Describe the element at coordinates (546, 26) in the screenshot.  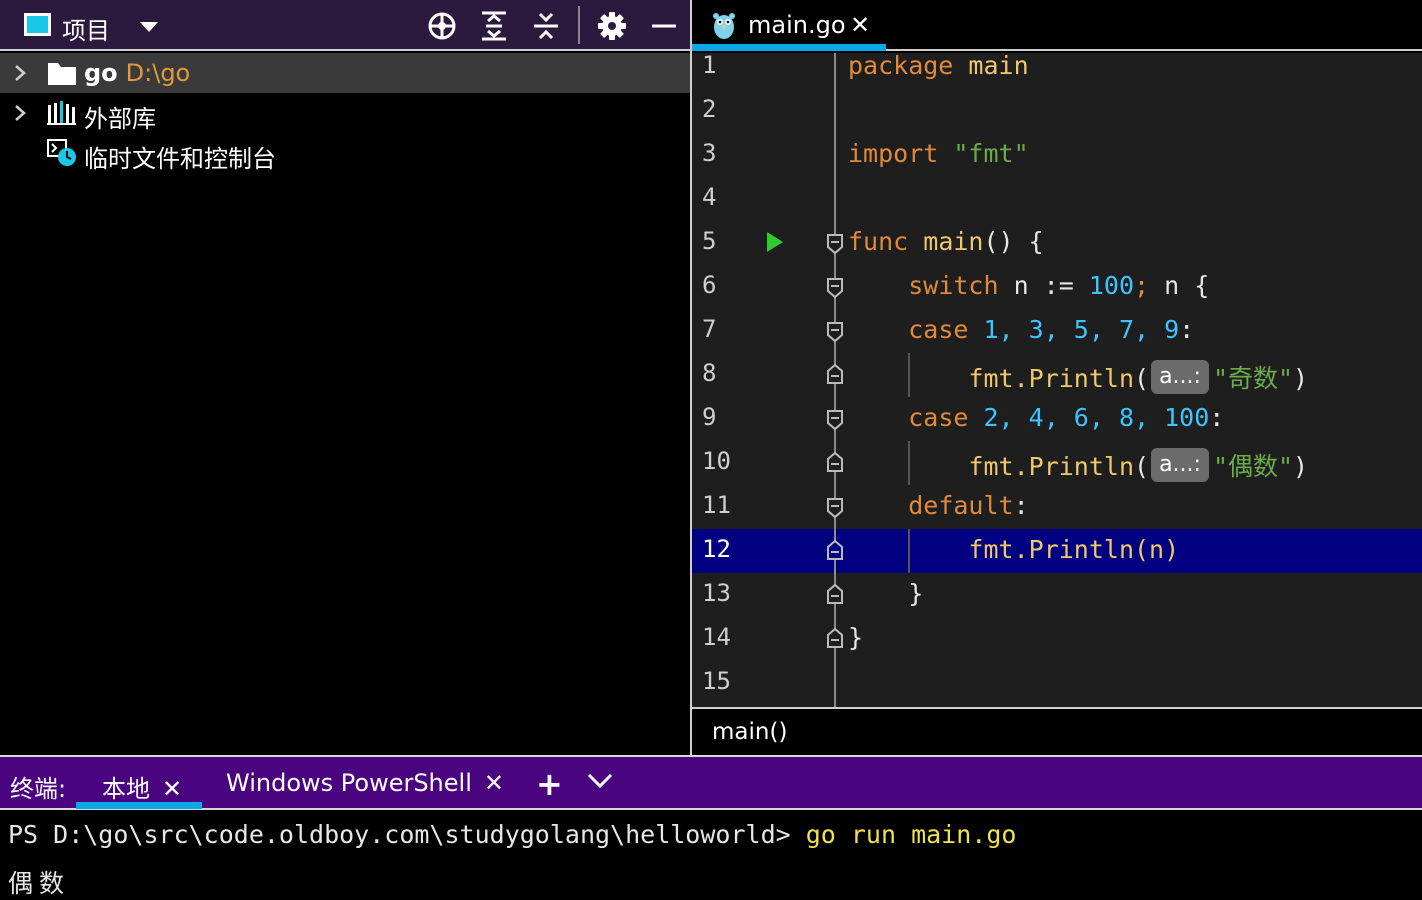
I see `collapse-all-icon` at that location.